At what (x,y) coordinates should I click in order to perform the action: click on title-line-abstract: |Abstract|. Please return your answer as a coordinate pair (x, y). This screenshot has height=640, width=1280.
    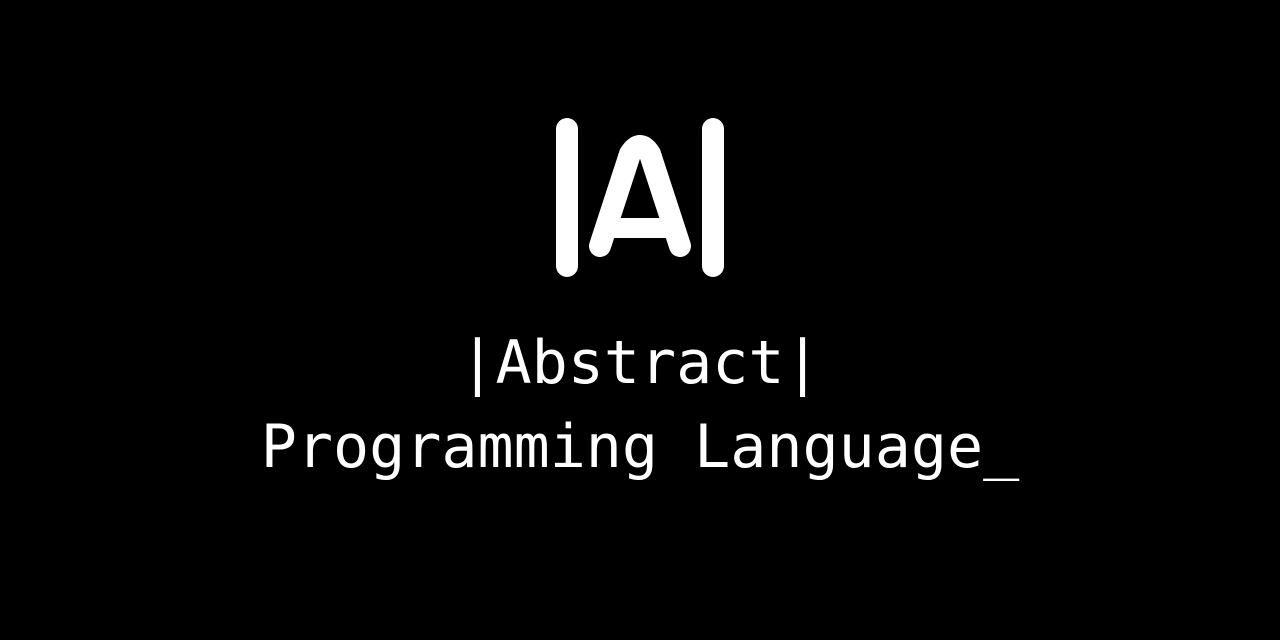
    Looking at the image, I should click on (640, 363).